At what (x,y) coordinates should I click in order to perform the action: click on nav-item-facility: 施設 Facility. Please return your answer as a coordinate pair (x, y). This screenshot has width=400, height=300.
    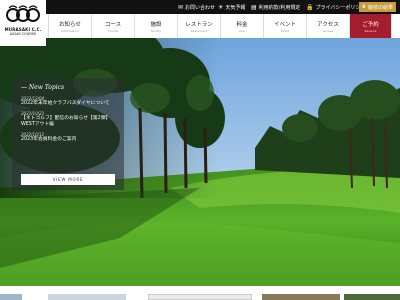
    Looking at the image, I should click on (155, 26).